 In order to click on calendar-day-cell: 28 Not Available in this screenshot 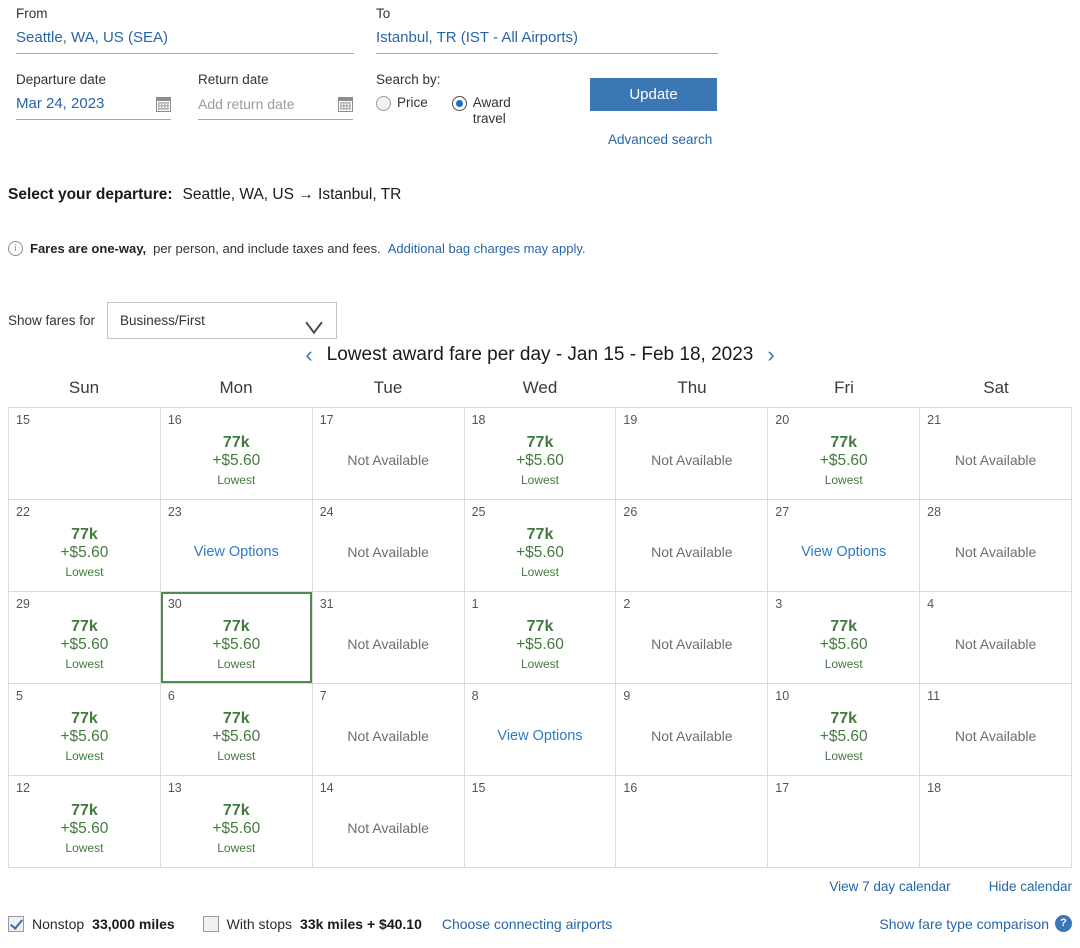, I will do `click(996, 546)`.